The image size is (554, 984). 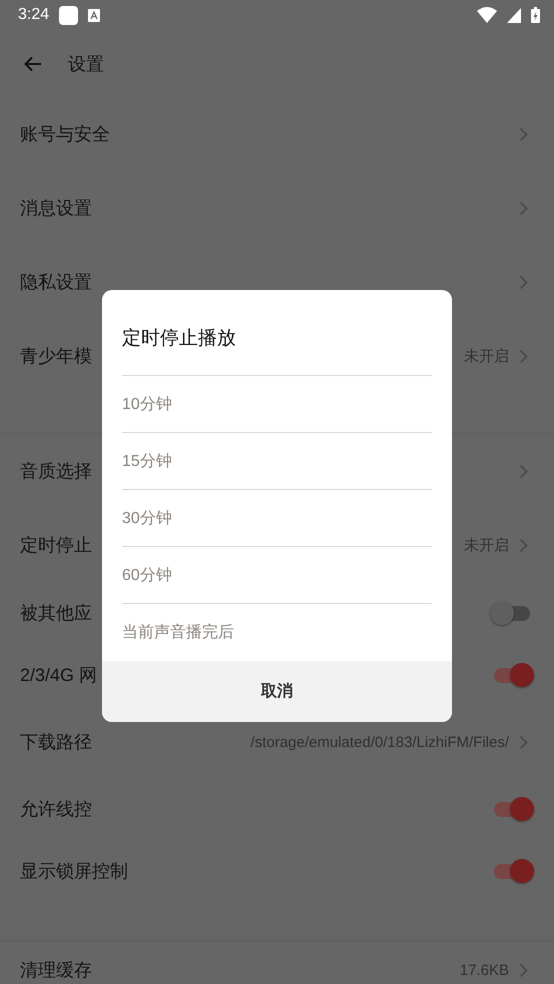 I want to click on setting-label: 定时停止, so click(x=56, y=545).